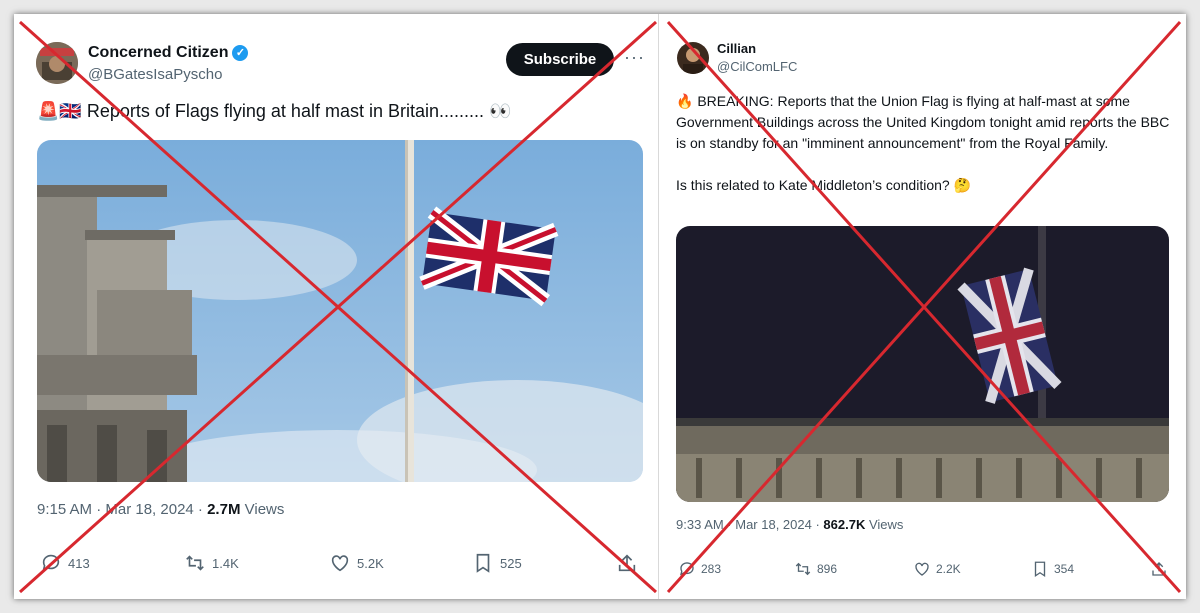 The height and width of the screenshot is (613, 1200). I want to click on verified-badge-icon: ✓, so click(240, 52).